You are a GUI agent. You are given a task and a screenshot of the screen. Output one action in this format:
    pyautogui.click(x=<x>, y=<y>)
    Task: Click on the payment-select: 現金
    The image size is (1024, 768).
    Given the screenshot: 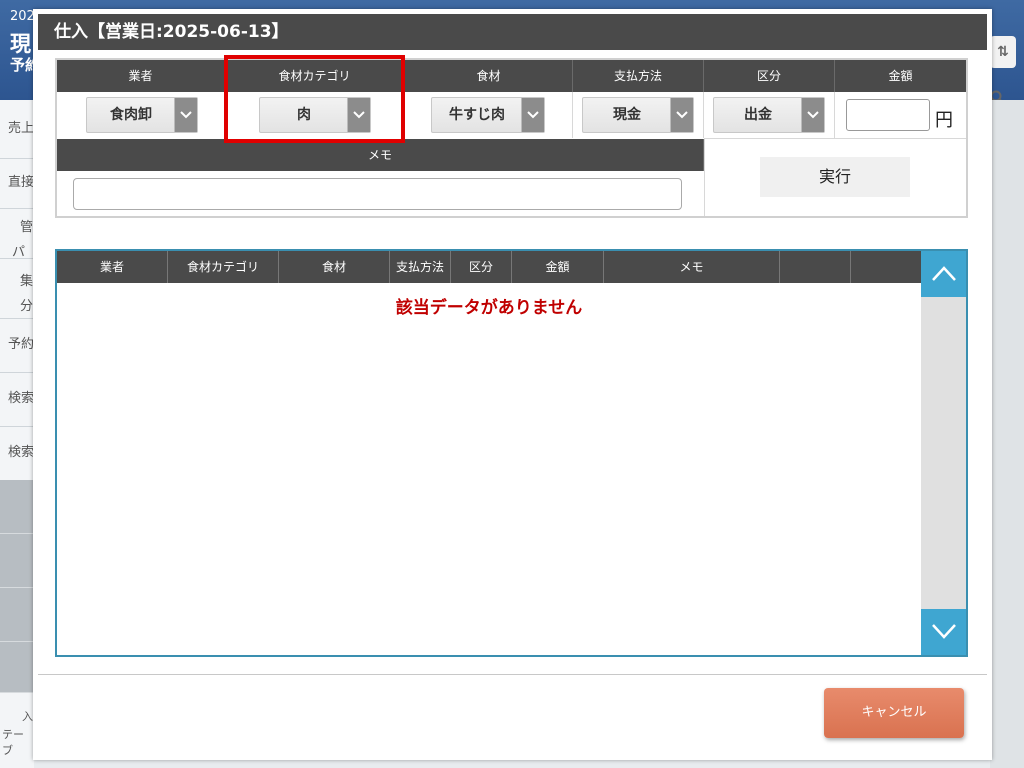 What is the action you would take?
    pyautogui.click(x=638, y=115)
    